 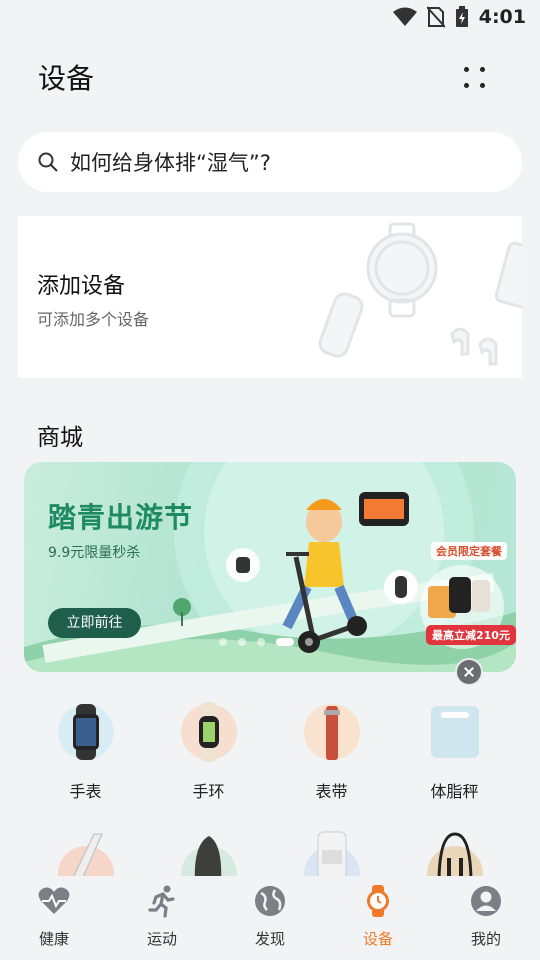 I want to click on banner-title: 踏青出游节, so click(x=121, y=517).